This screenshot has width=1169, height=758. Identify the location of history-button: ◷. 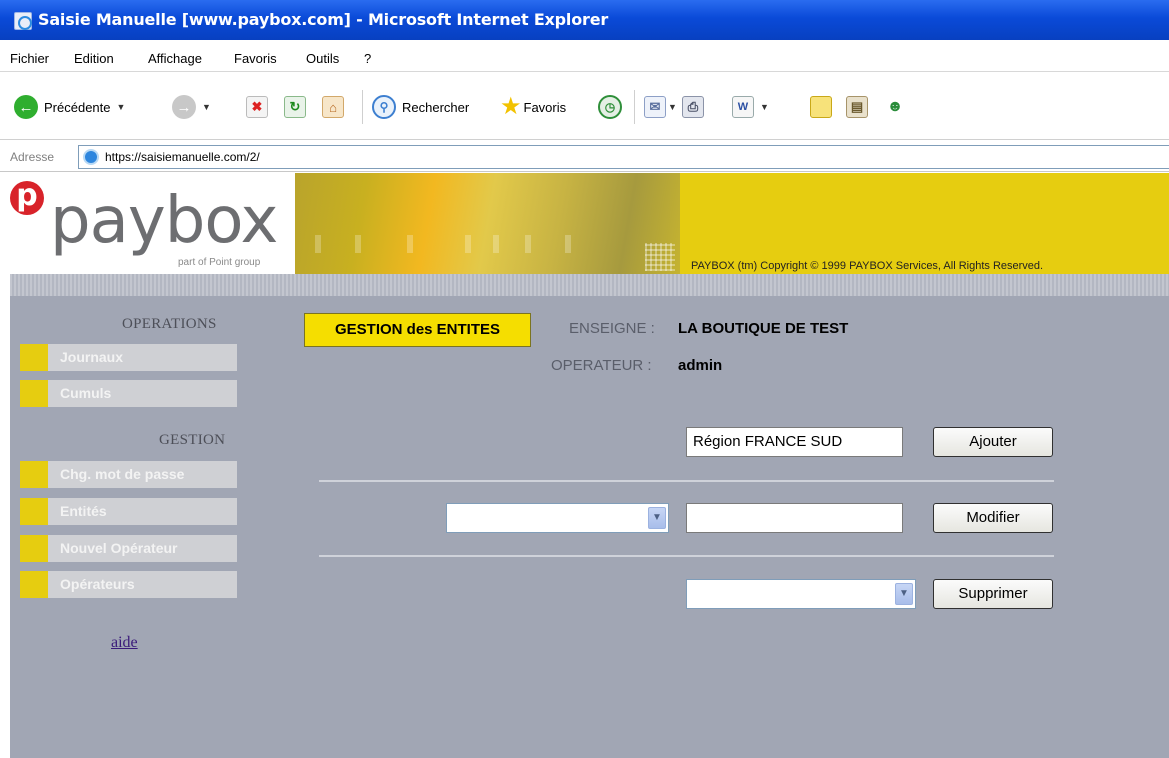
(610, 107).